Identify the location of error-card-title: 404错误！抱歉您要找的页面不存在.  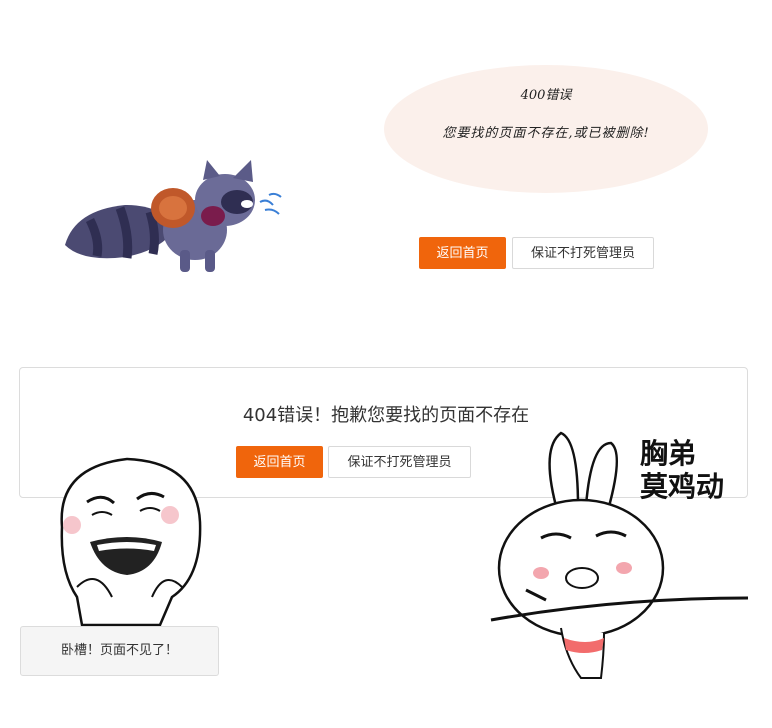
(386, 415).